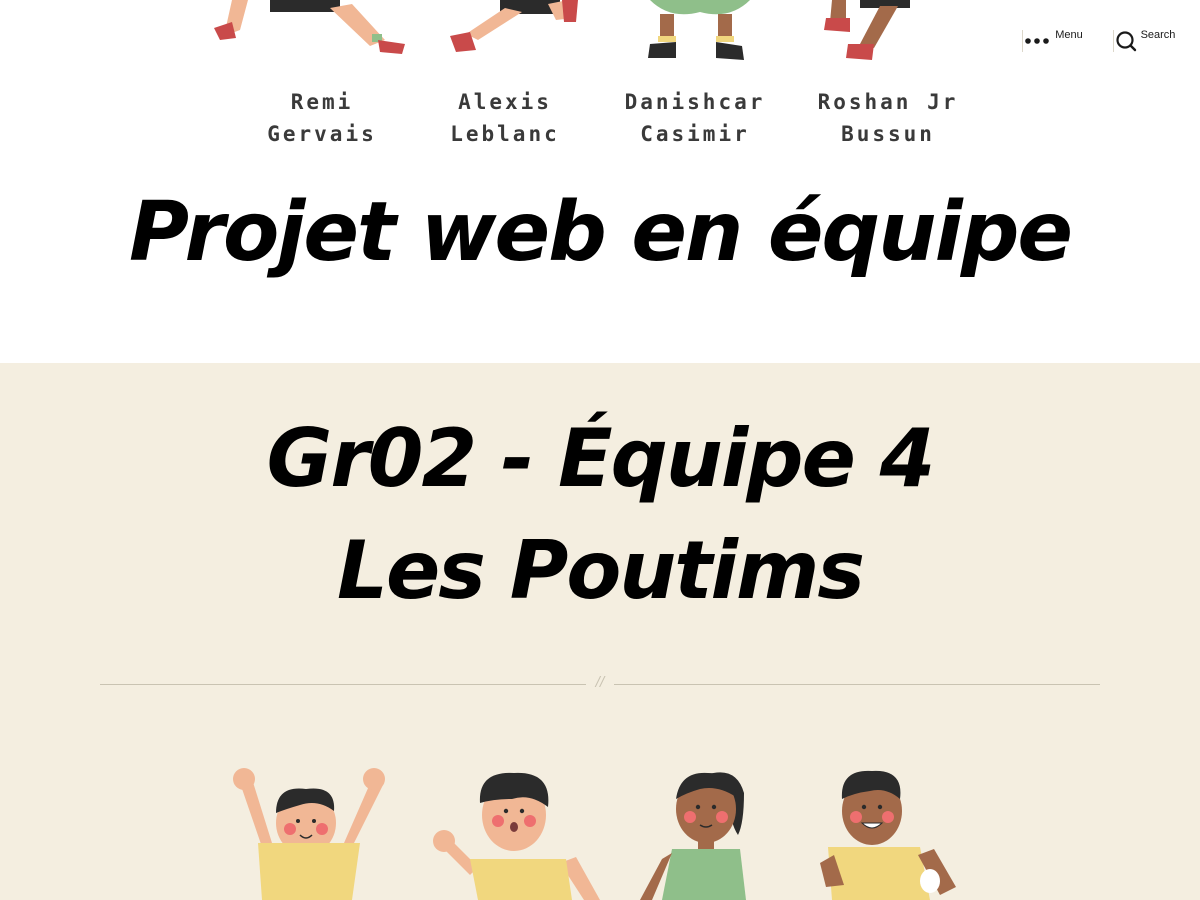 Image resolution: width=1200 pixels, height=900 pixels. I want to click on header-tools: Menu Search, so click(1100, 51).